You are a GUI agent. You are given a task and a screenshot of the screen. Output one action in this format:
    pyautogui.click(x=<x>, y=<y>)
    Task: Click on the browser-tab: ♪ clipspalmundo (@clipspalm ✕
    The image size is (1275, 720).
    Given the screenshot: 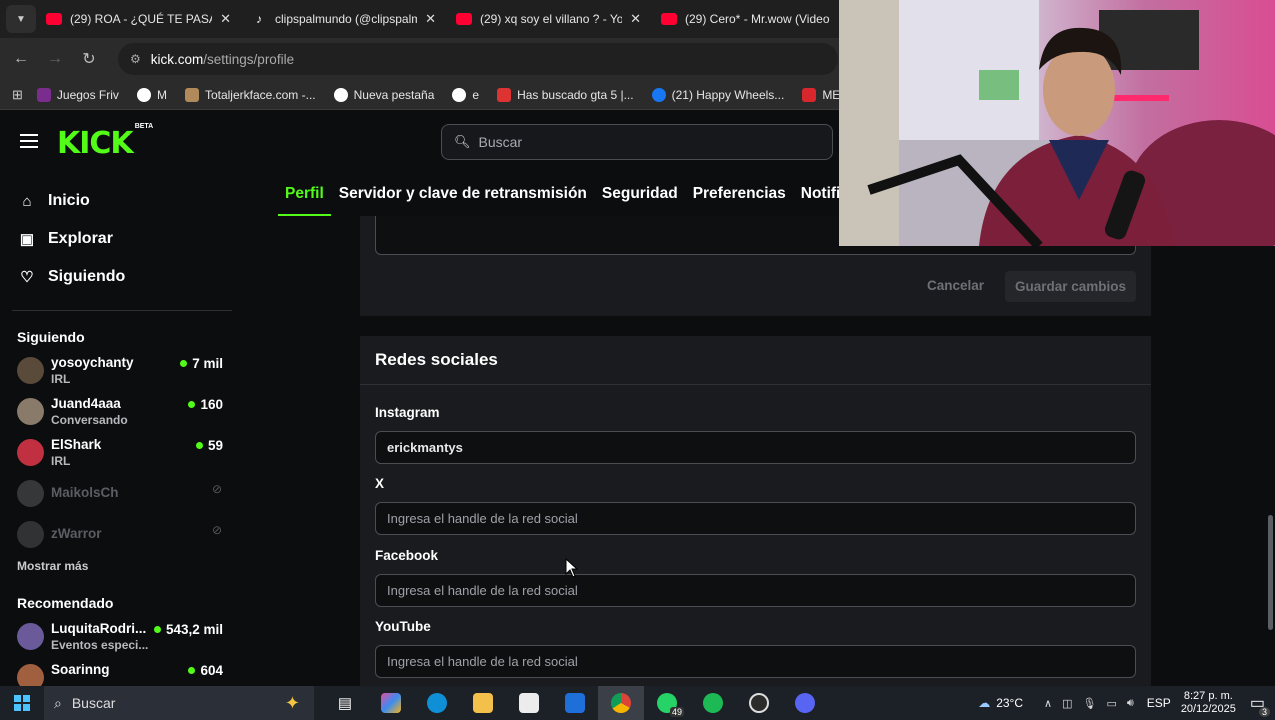 What is the action you would take?
    pyautogui.click(x=343, y=19)
    